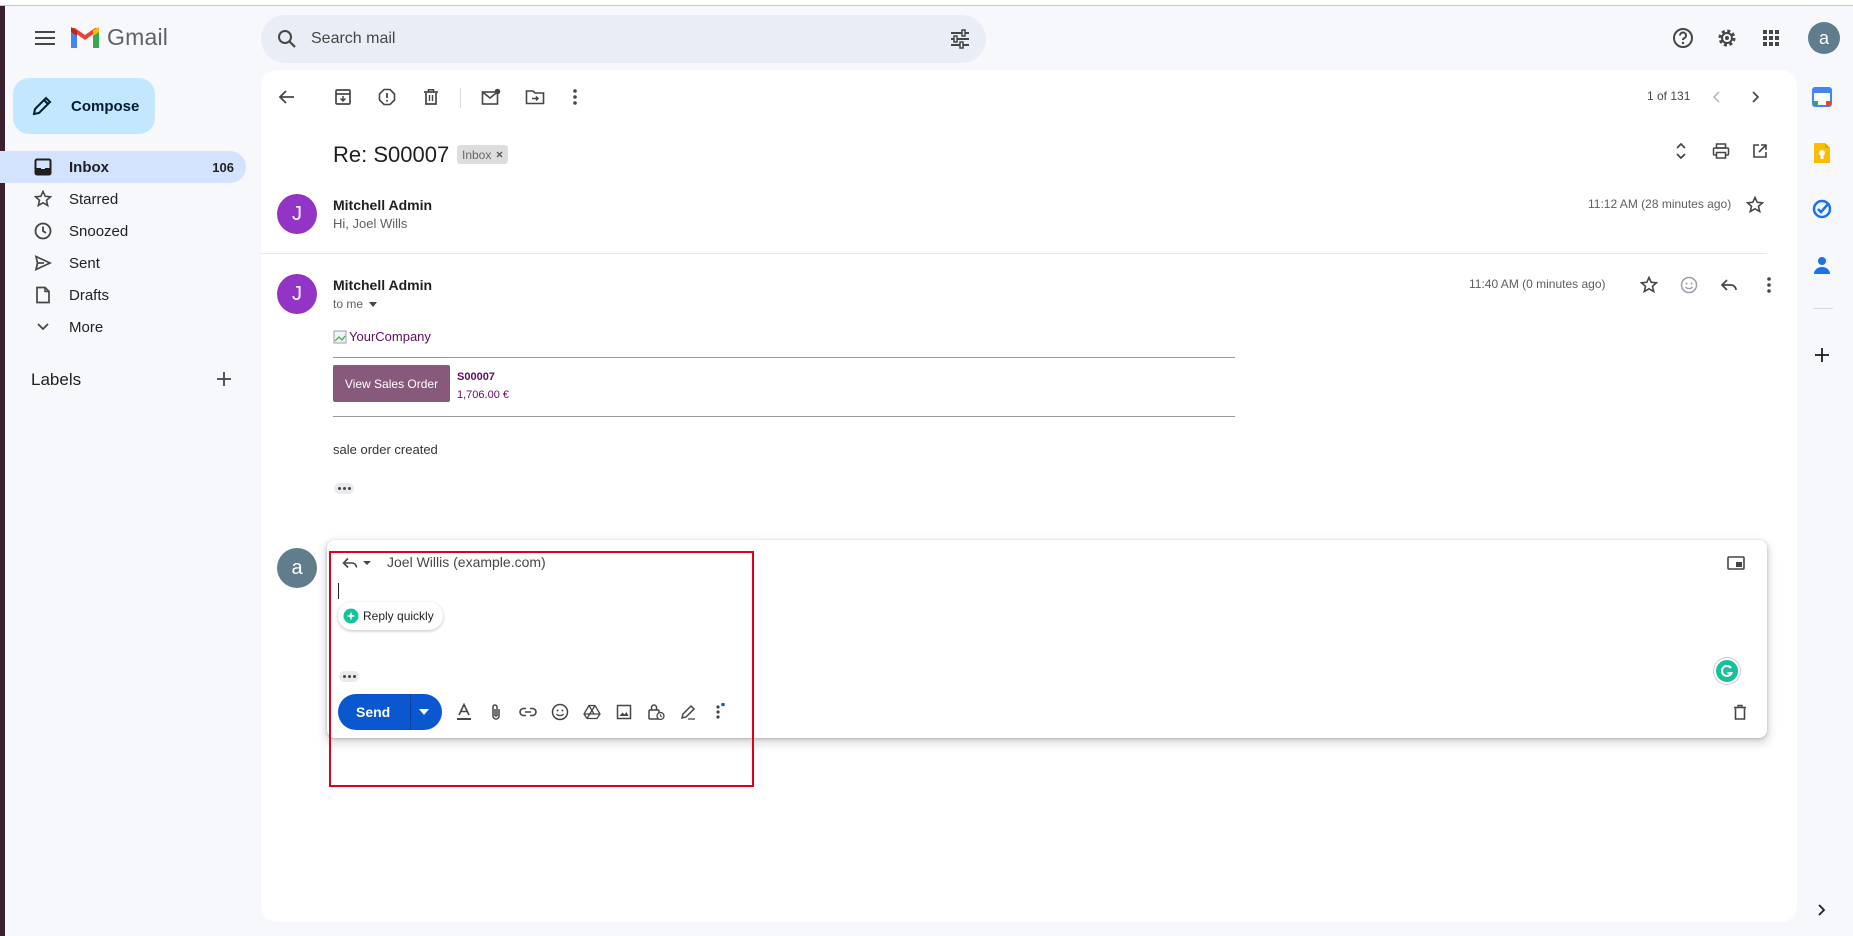  Describe the element at coordinates (123, 199) in the screenshot. I see `sidebar-item-starred: Starred` at that location.